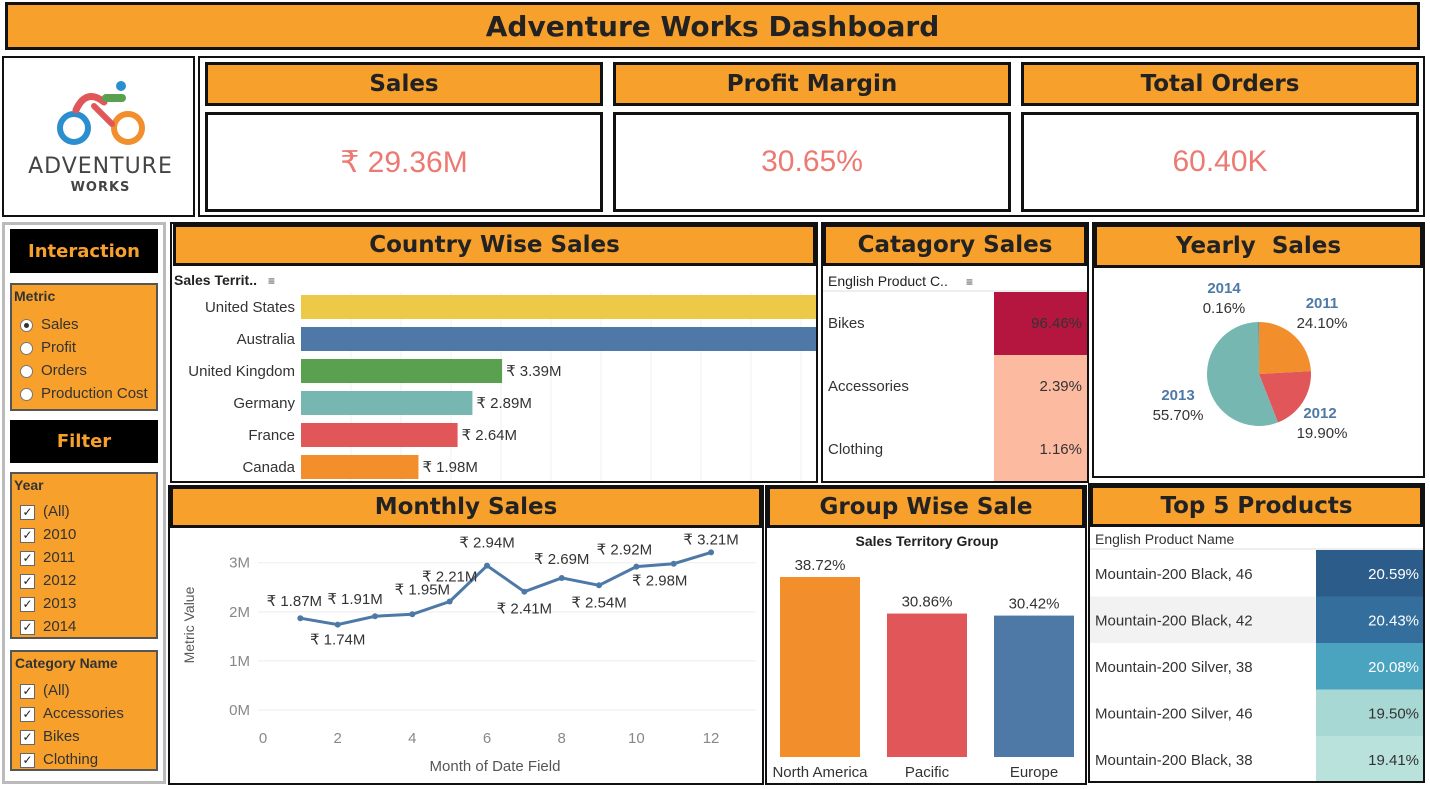 The width and height of the screenshot is (1430, 789). I want to click on group-bar-north-america, so click(820, 667).